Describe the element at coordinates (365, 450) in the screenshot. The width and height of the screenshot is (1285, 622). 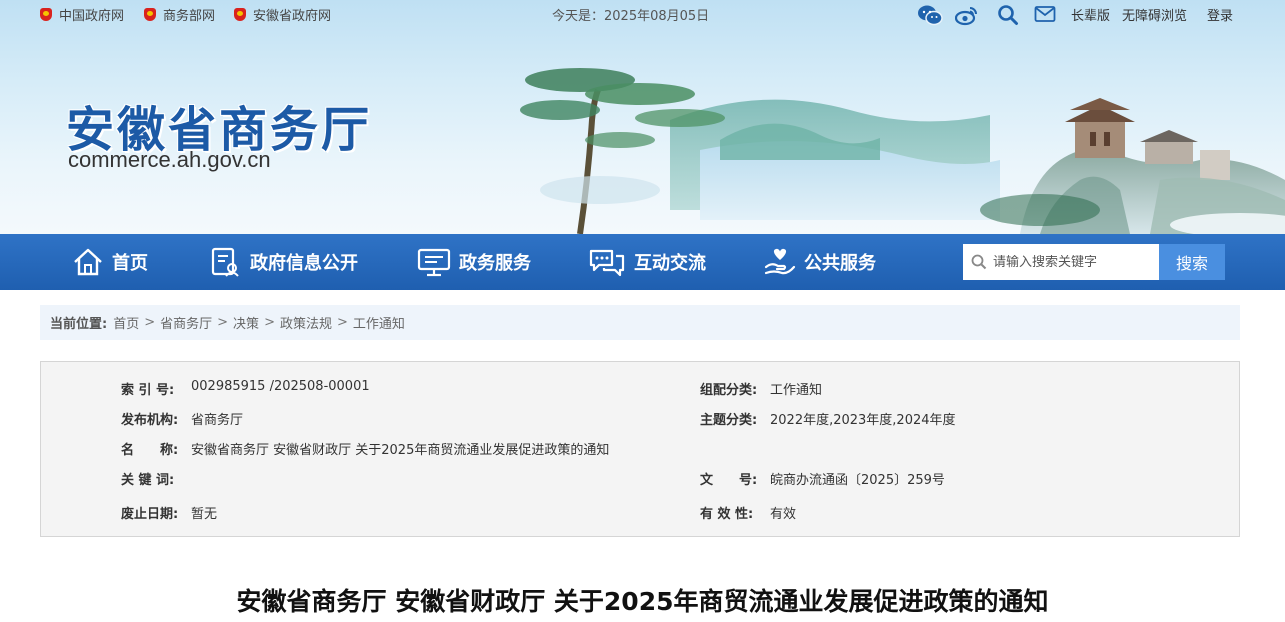
I see `meta-name: 名 称: 安徽省商务厅 安徽省财政厅 关于2025年商贸流通业发展促进政策的通知` at that location.